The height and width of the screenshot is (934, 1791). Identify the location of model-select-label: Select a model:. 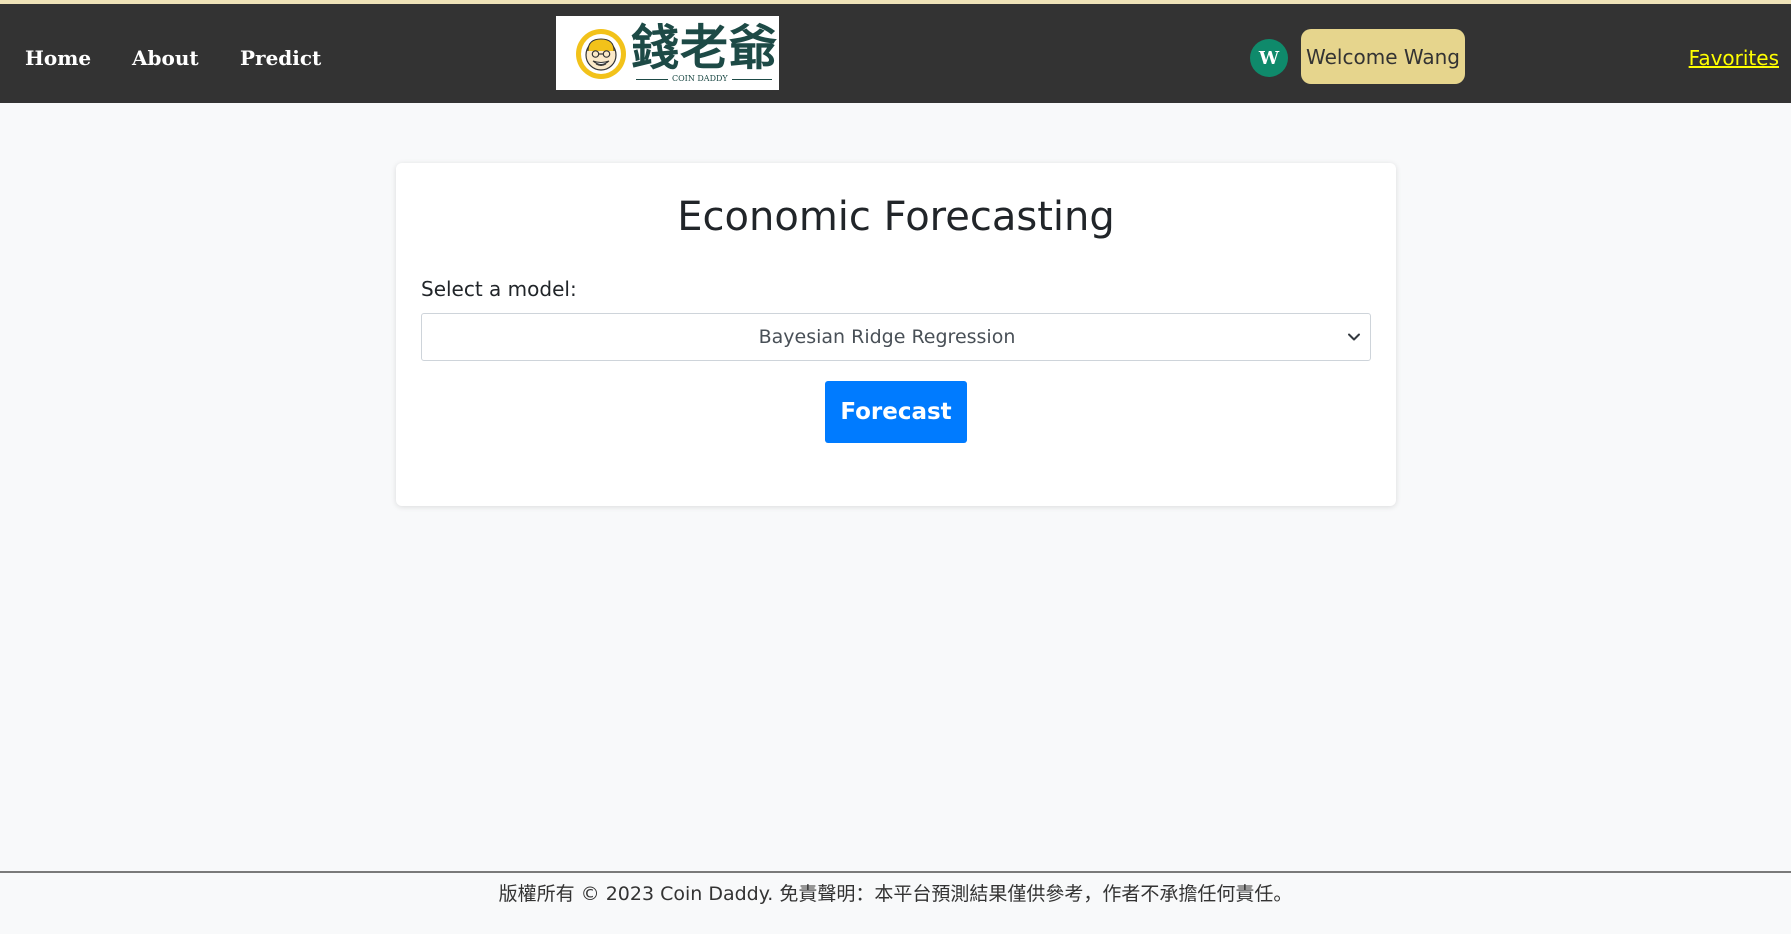
(499, 289).